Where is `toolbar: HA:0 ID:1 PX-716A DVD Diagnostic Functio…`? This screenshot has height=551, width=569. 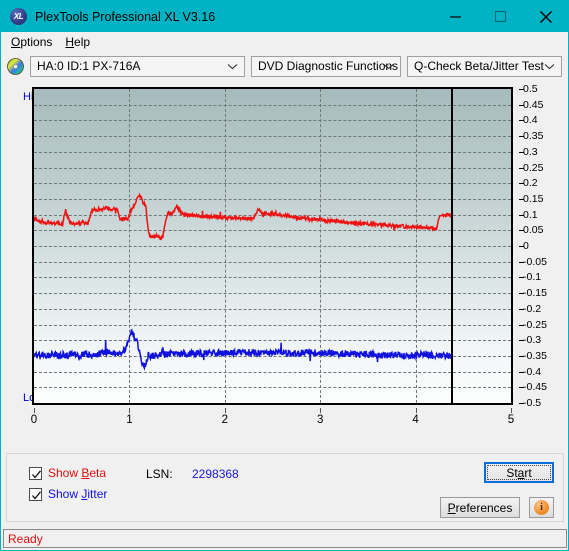 toolbar: HA:0 ID:1 PX-716A DVD Diagnostic Functio… is located at coordinates (284, 66).